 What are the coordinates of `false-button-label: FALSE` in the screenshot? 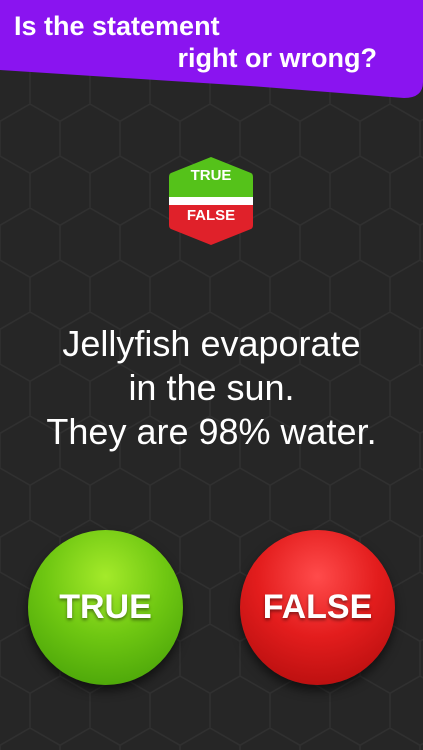 It's located at (317, 607).